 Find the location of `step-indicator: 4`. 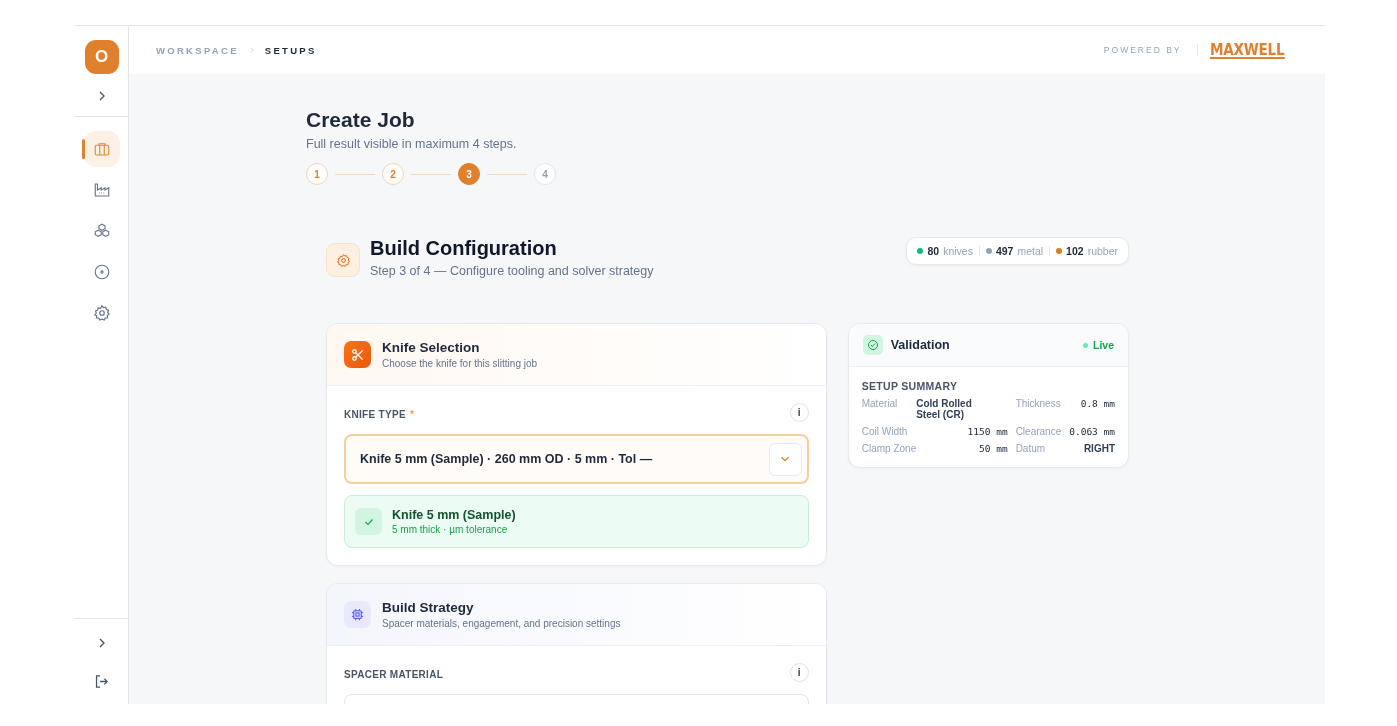

step-indicator: 4 is located at coordinates (545, 174).